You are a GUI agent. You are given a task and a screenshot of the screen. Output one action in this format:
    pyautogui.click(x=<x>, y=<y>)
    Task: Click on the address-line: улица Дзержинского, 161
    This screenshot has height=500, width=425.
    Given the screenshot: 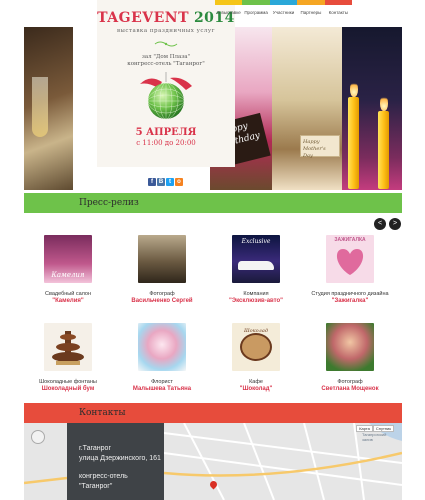 What is the action you would take?
    pyautogui.click(x=120, y=458)
    